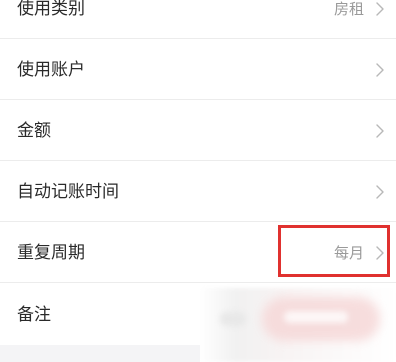 Image resolution: width=396 pixels, height=362 pixels. I want to click on row-amount-label: 金额, so click(34, 130).